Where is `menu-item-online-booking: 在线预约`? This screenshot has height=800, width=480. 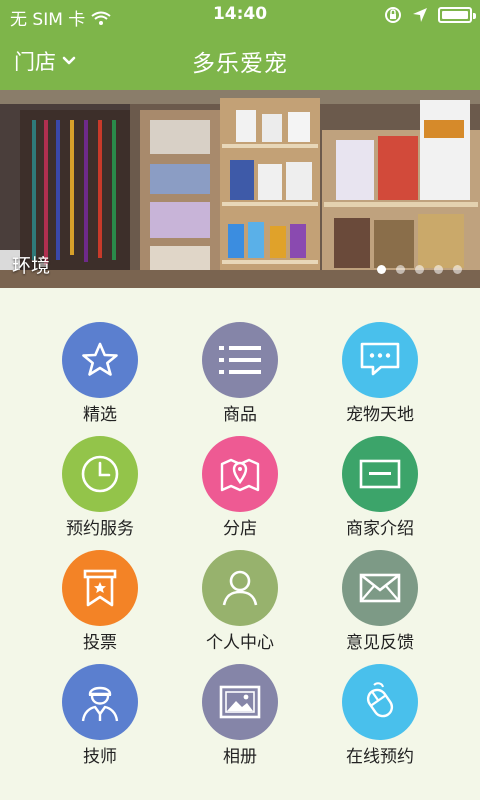 menu-item-online-booking: 在线预约 is located at coordinates (380, 698).